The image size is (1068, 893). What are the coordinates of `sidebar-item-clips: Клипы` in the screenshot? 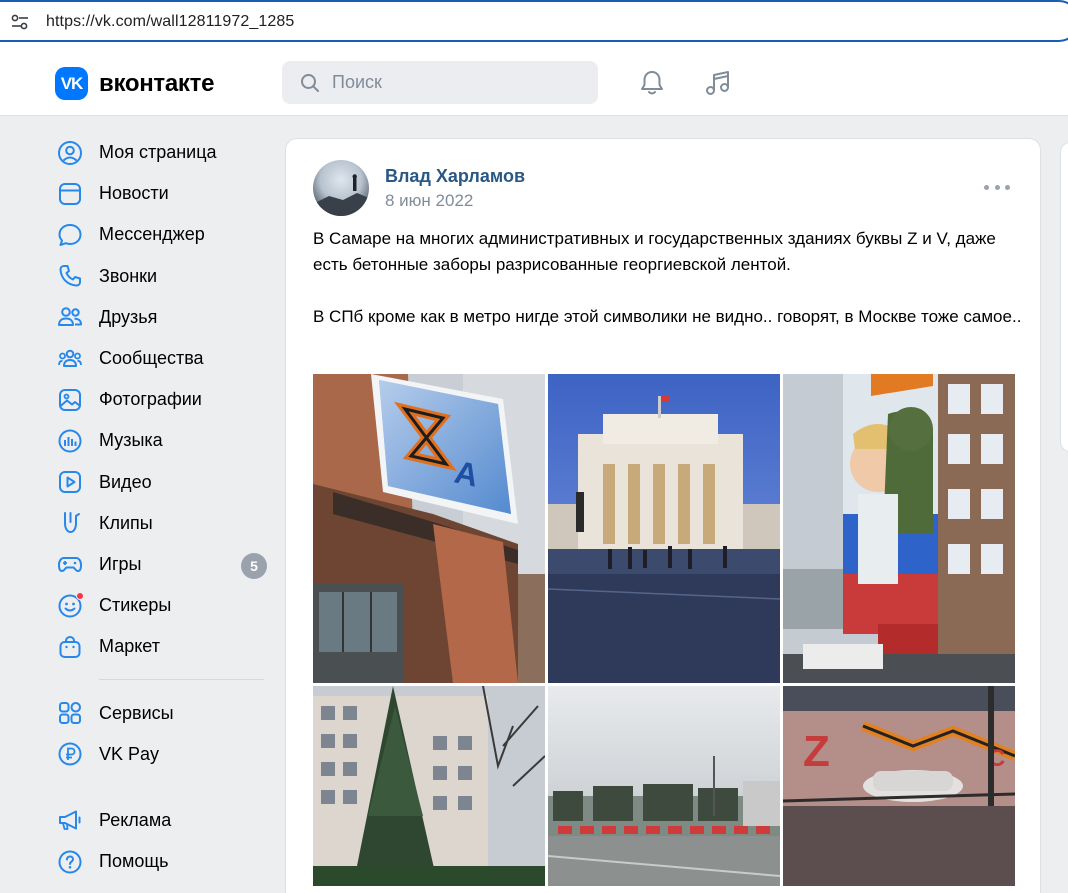 It's located at (163, 523).